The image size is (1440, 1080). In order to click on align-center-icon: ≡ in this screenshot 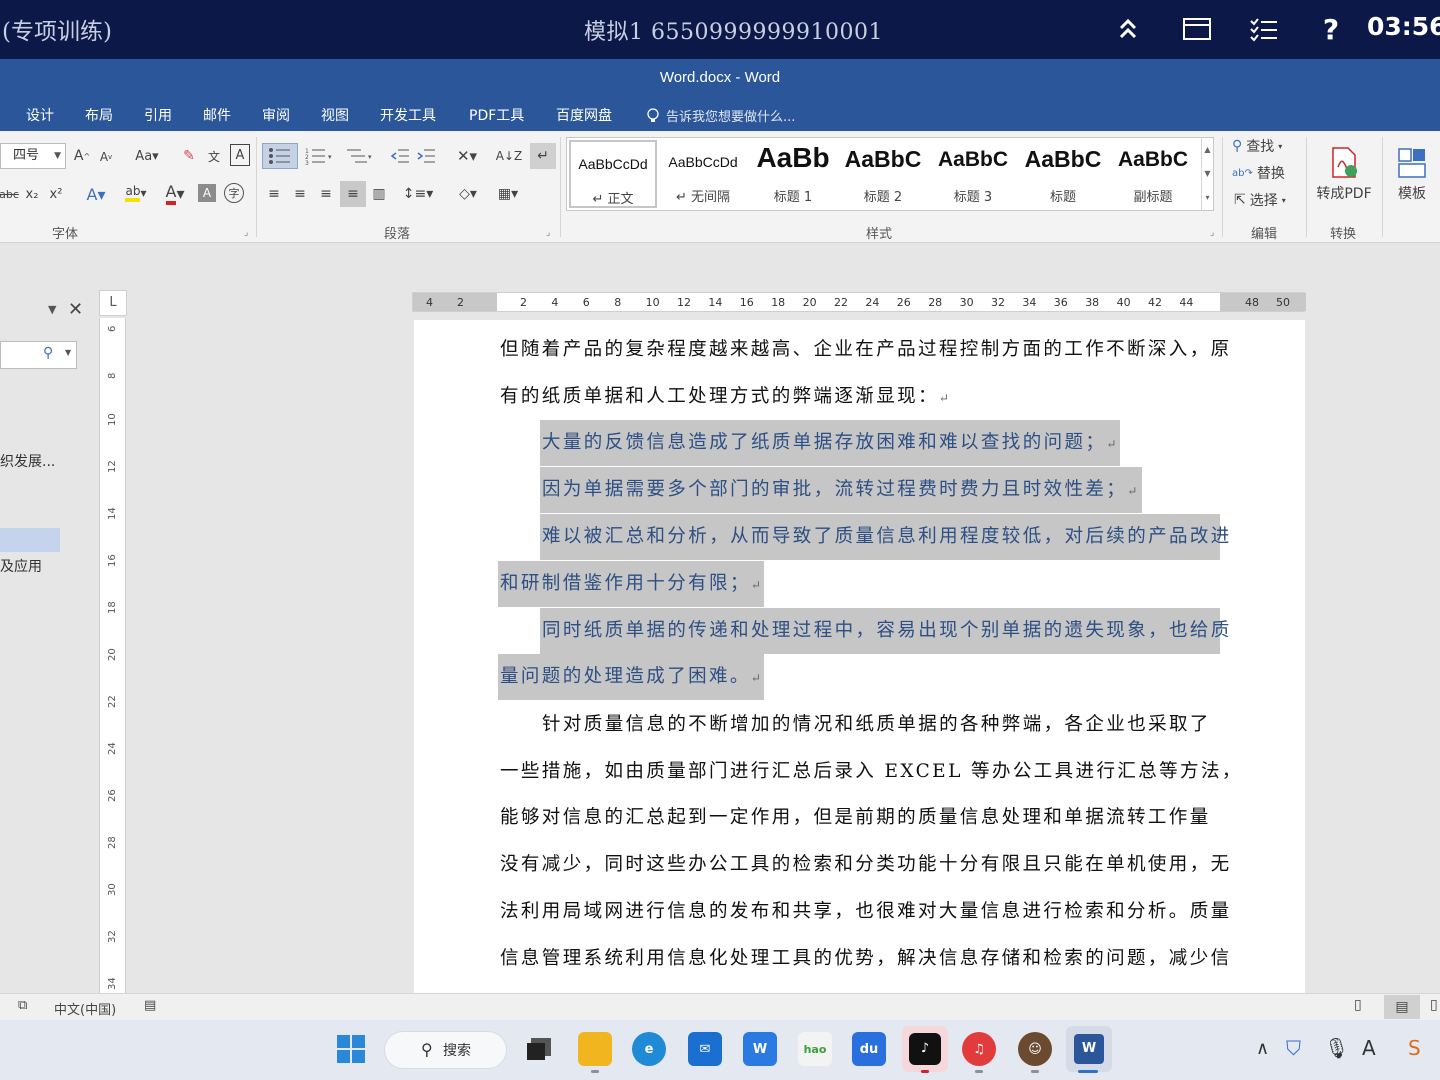, I will do `click(300, 194)`.